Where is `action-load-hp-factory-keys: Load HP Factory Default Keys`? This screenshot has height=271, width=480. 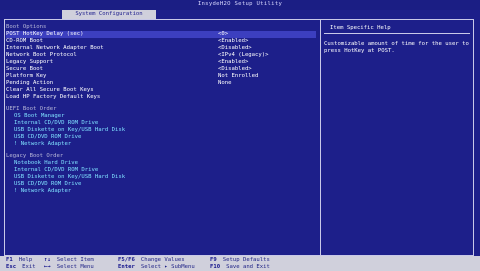
action-load-hp-factory-keys: Load HP Factory Default Keys is located at coordinates (161, 97).